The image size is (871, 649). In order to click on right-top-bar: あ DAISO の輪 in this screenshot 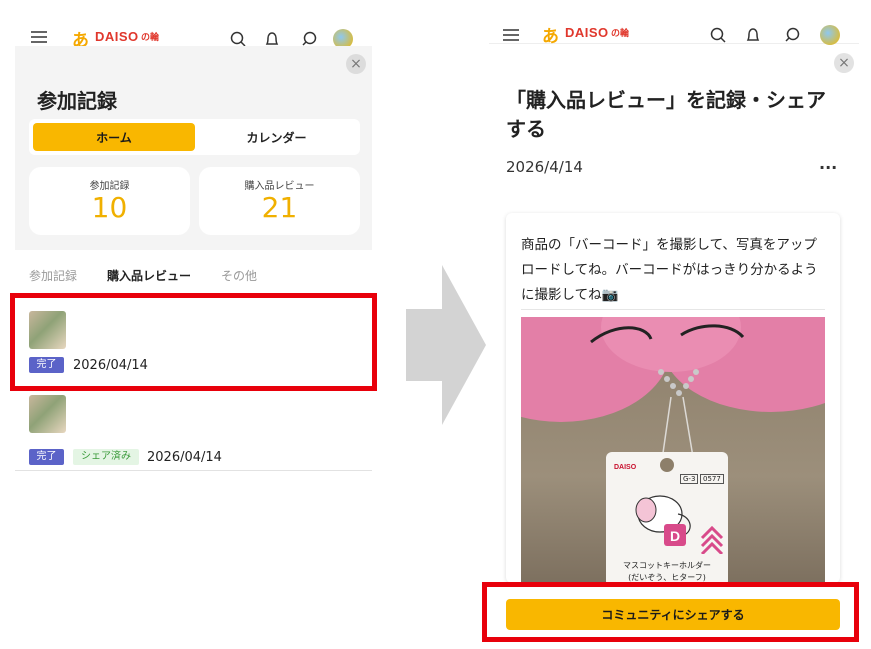, I will do `click(674, 27)`.